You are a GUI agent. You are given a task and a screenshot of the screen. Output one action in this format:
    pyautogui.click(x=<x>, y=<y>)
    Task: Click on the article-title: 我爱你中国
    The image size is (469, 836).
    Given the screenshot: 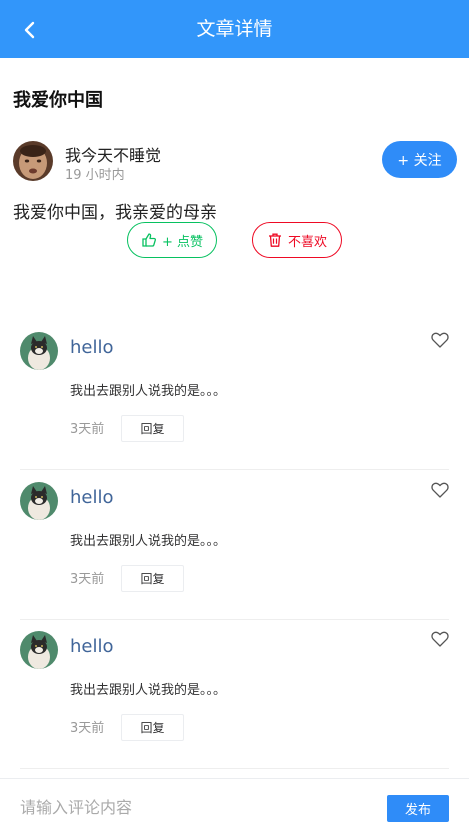 What is the action you would take?
    pyautogui.click(x=58, y=100)
    